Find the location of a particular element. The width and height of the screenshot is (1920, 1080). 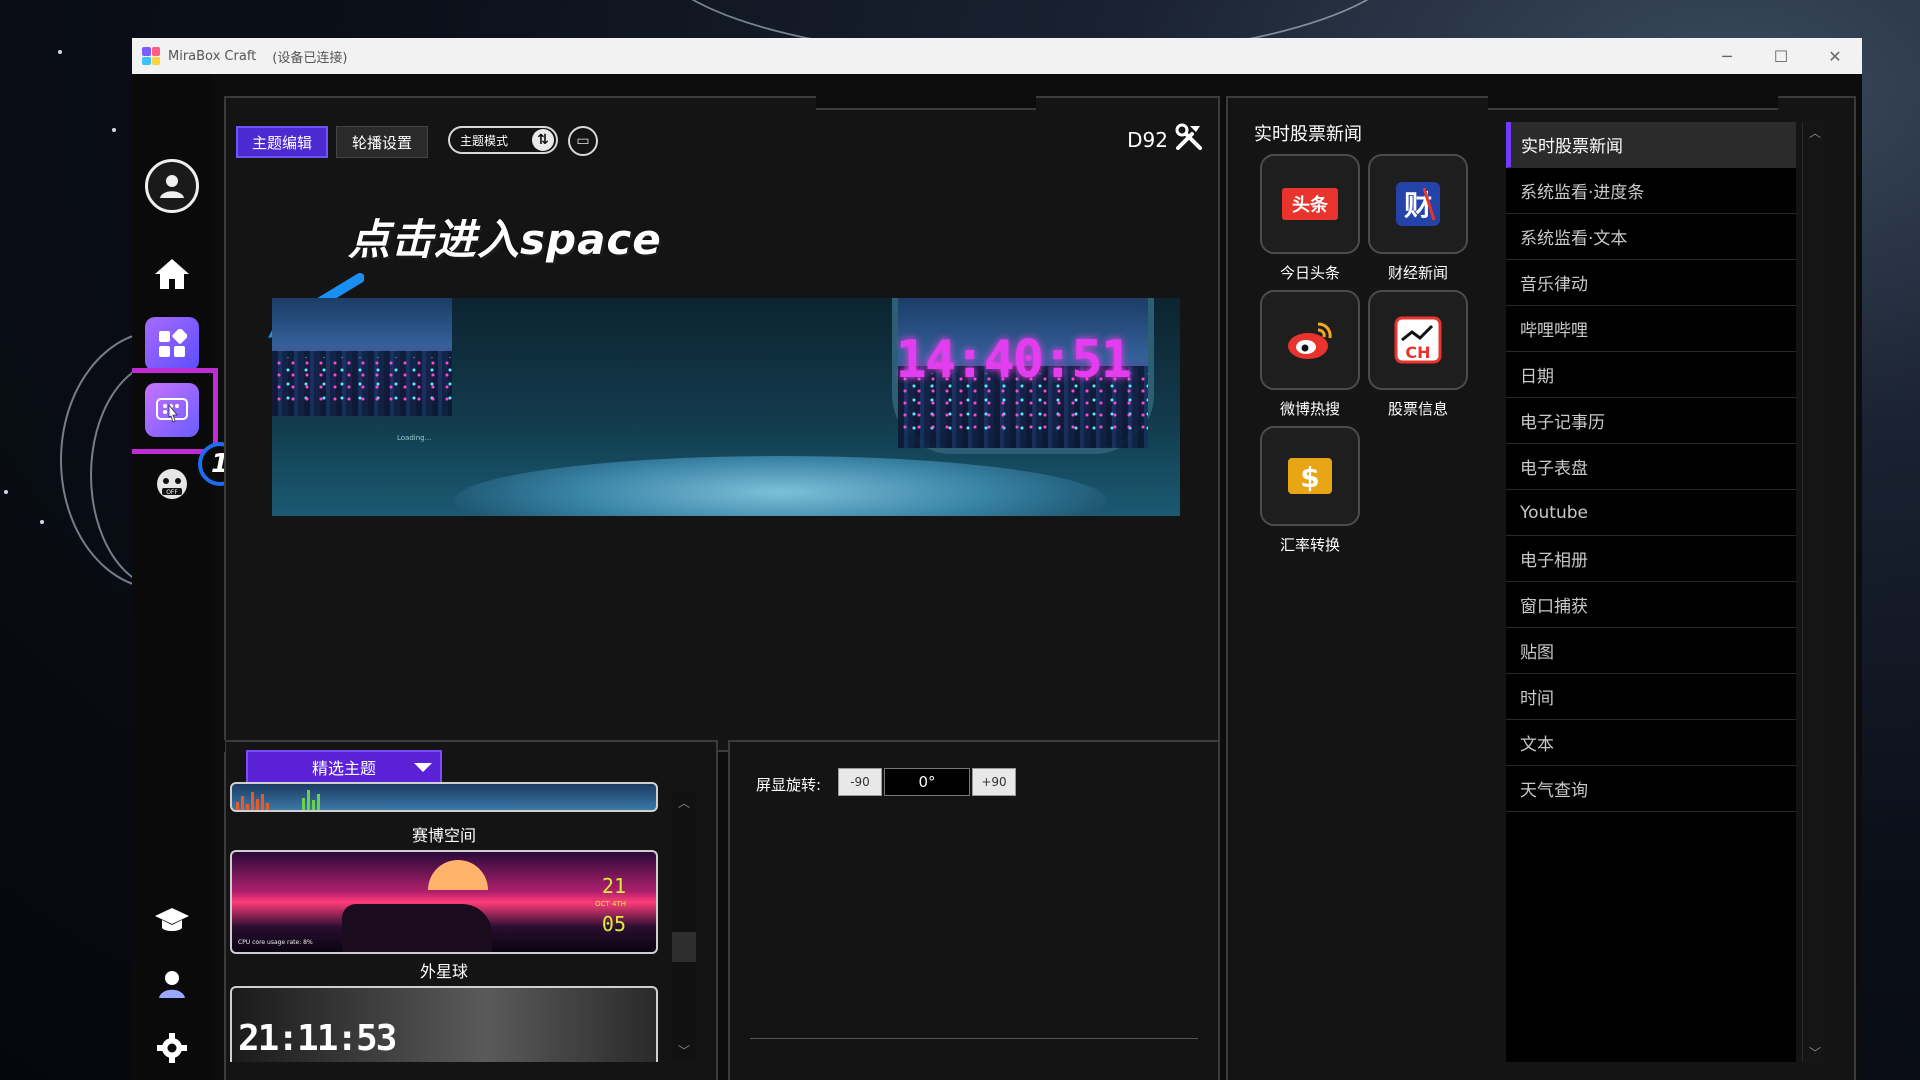

close-button: ✕ is located at coordinates (1835, 56).